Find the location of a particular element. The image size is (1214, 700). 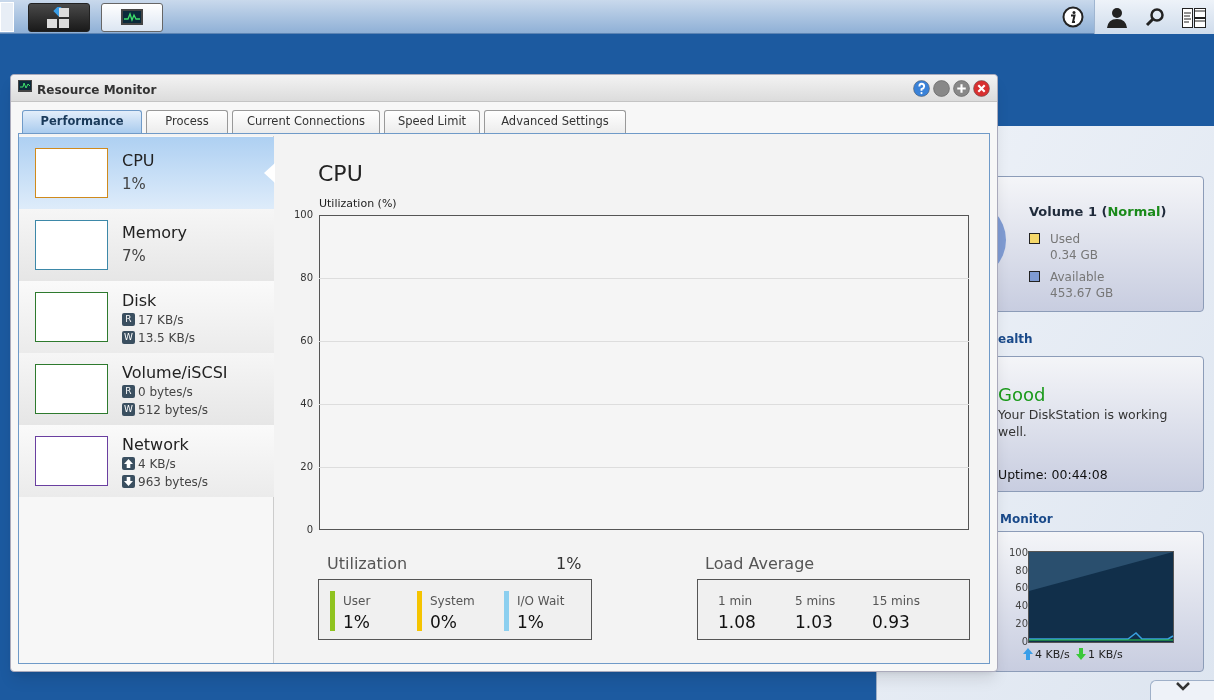

y-tick-label: 20 is located at coordinates (306, 467).